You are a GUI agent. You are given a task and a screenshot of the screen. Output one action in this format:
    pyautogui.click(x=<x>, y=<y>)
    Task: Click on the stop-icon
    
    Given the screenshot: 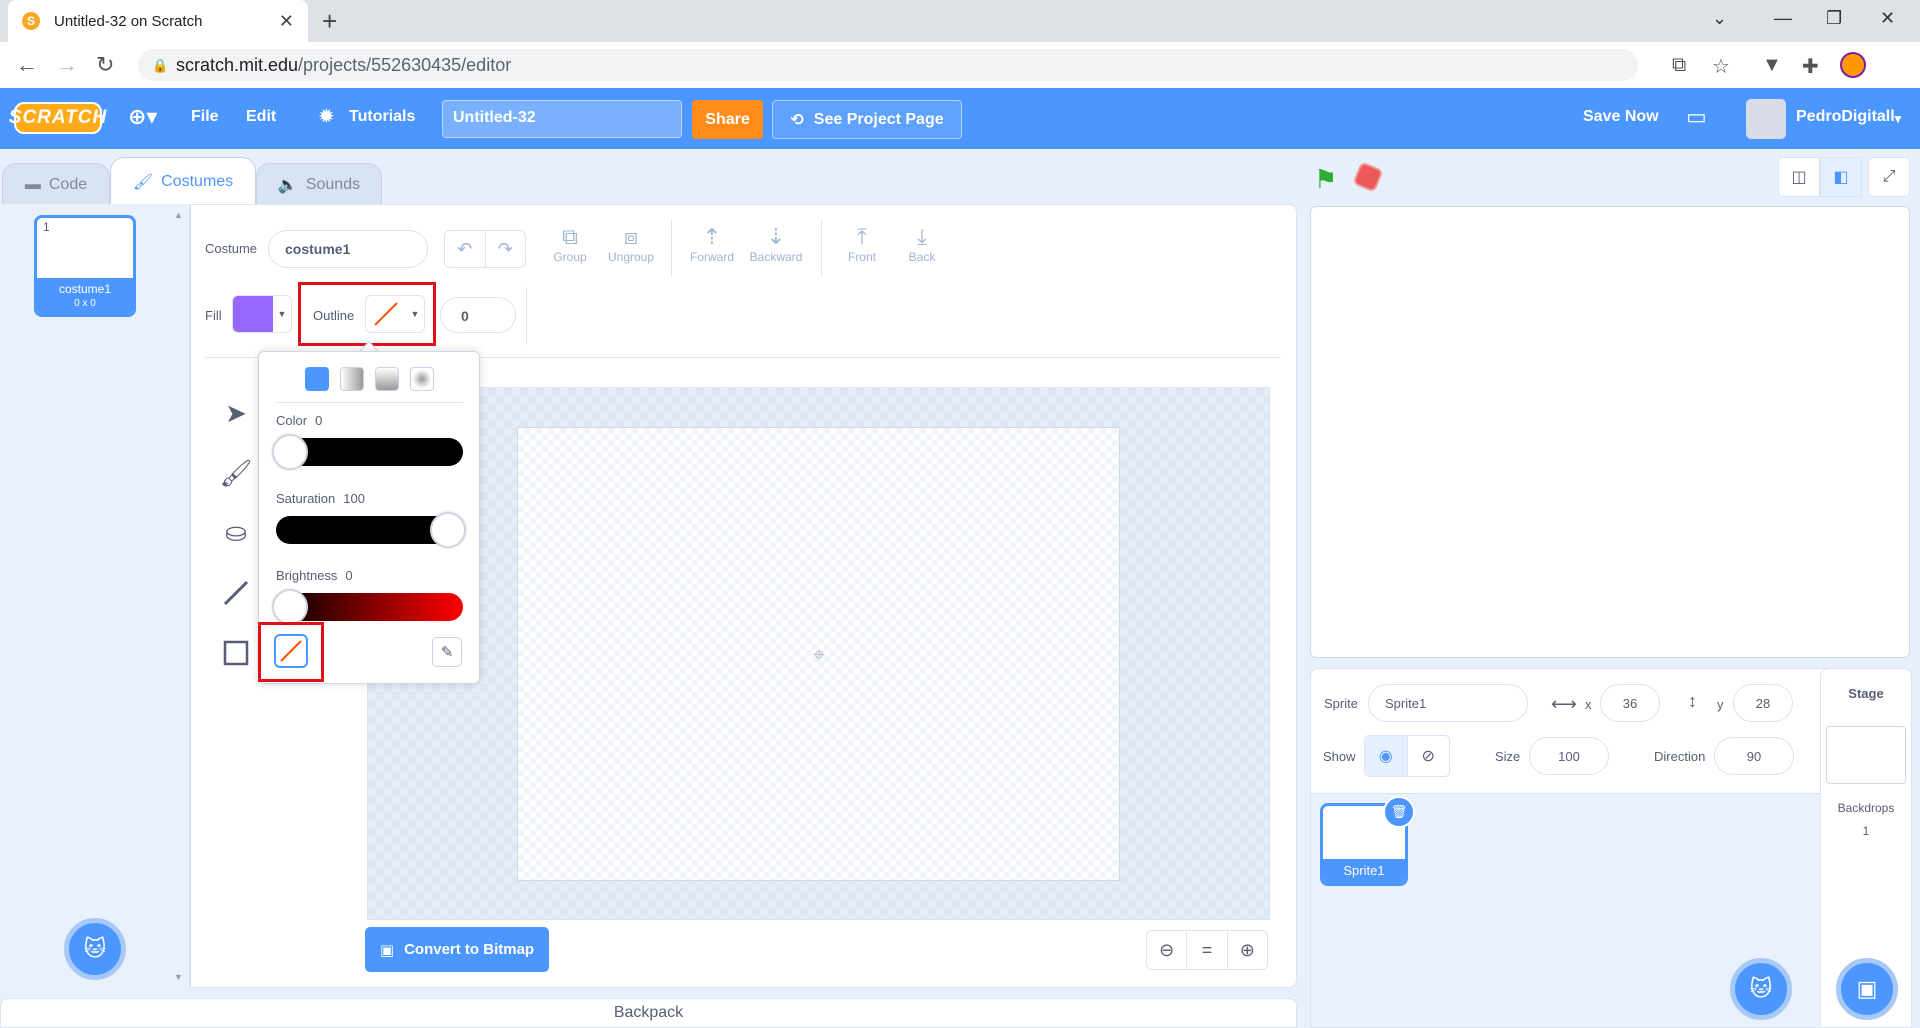 What is the action you would take?
    pyautogui.click(x=1368, y=177)
    